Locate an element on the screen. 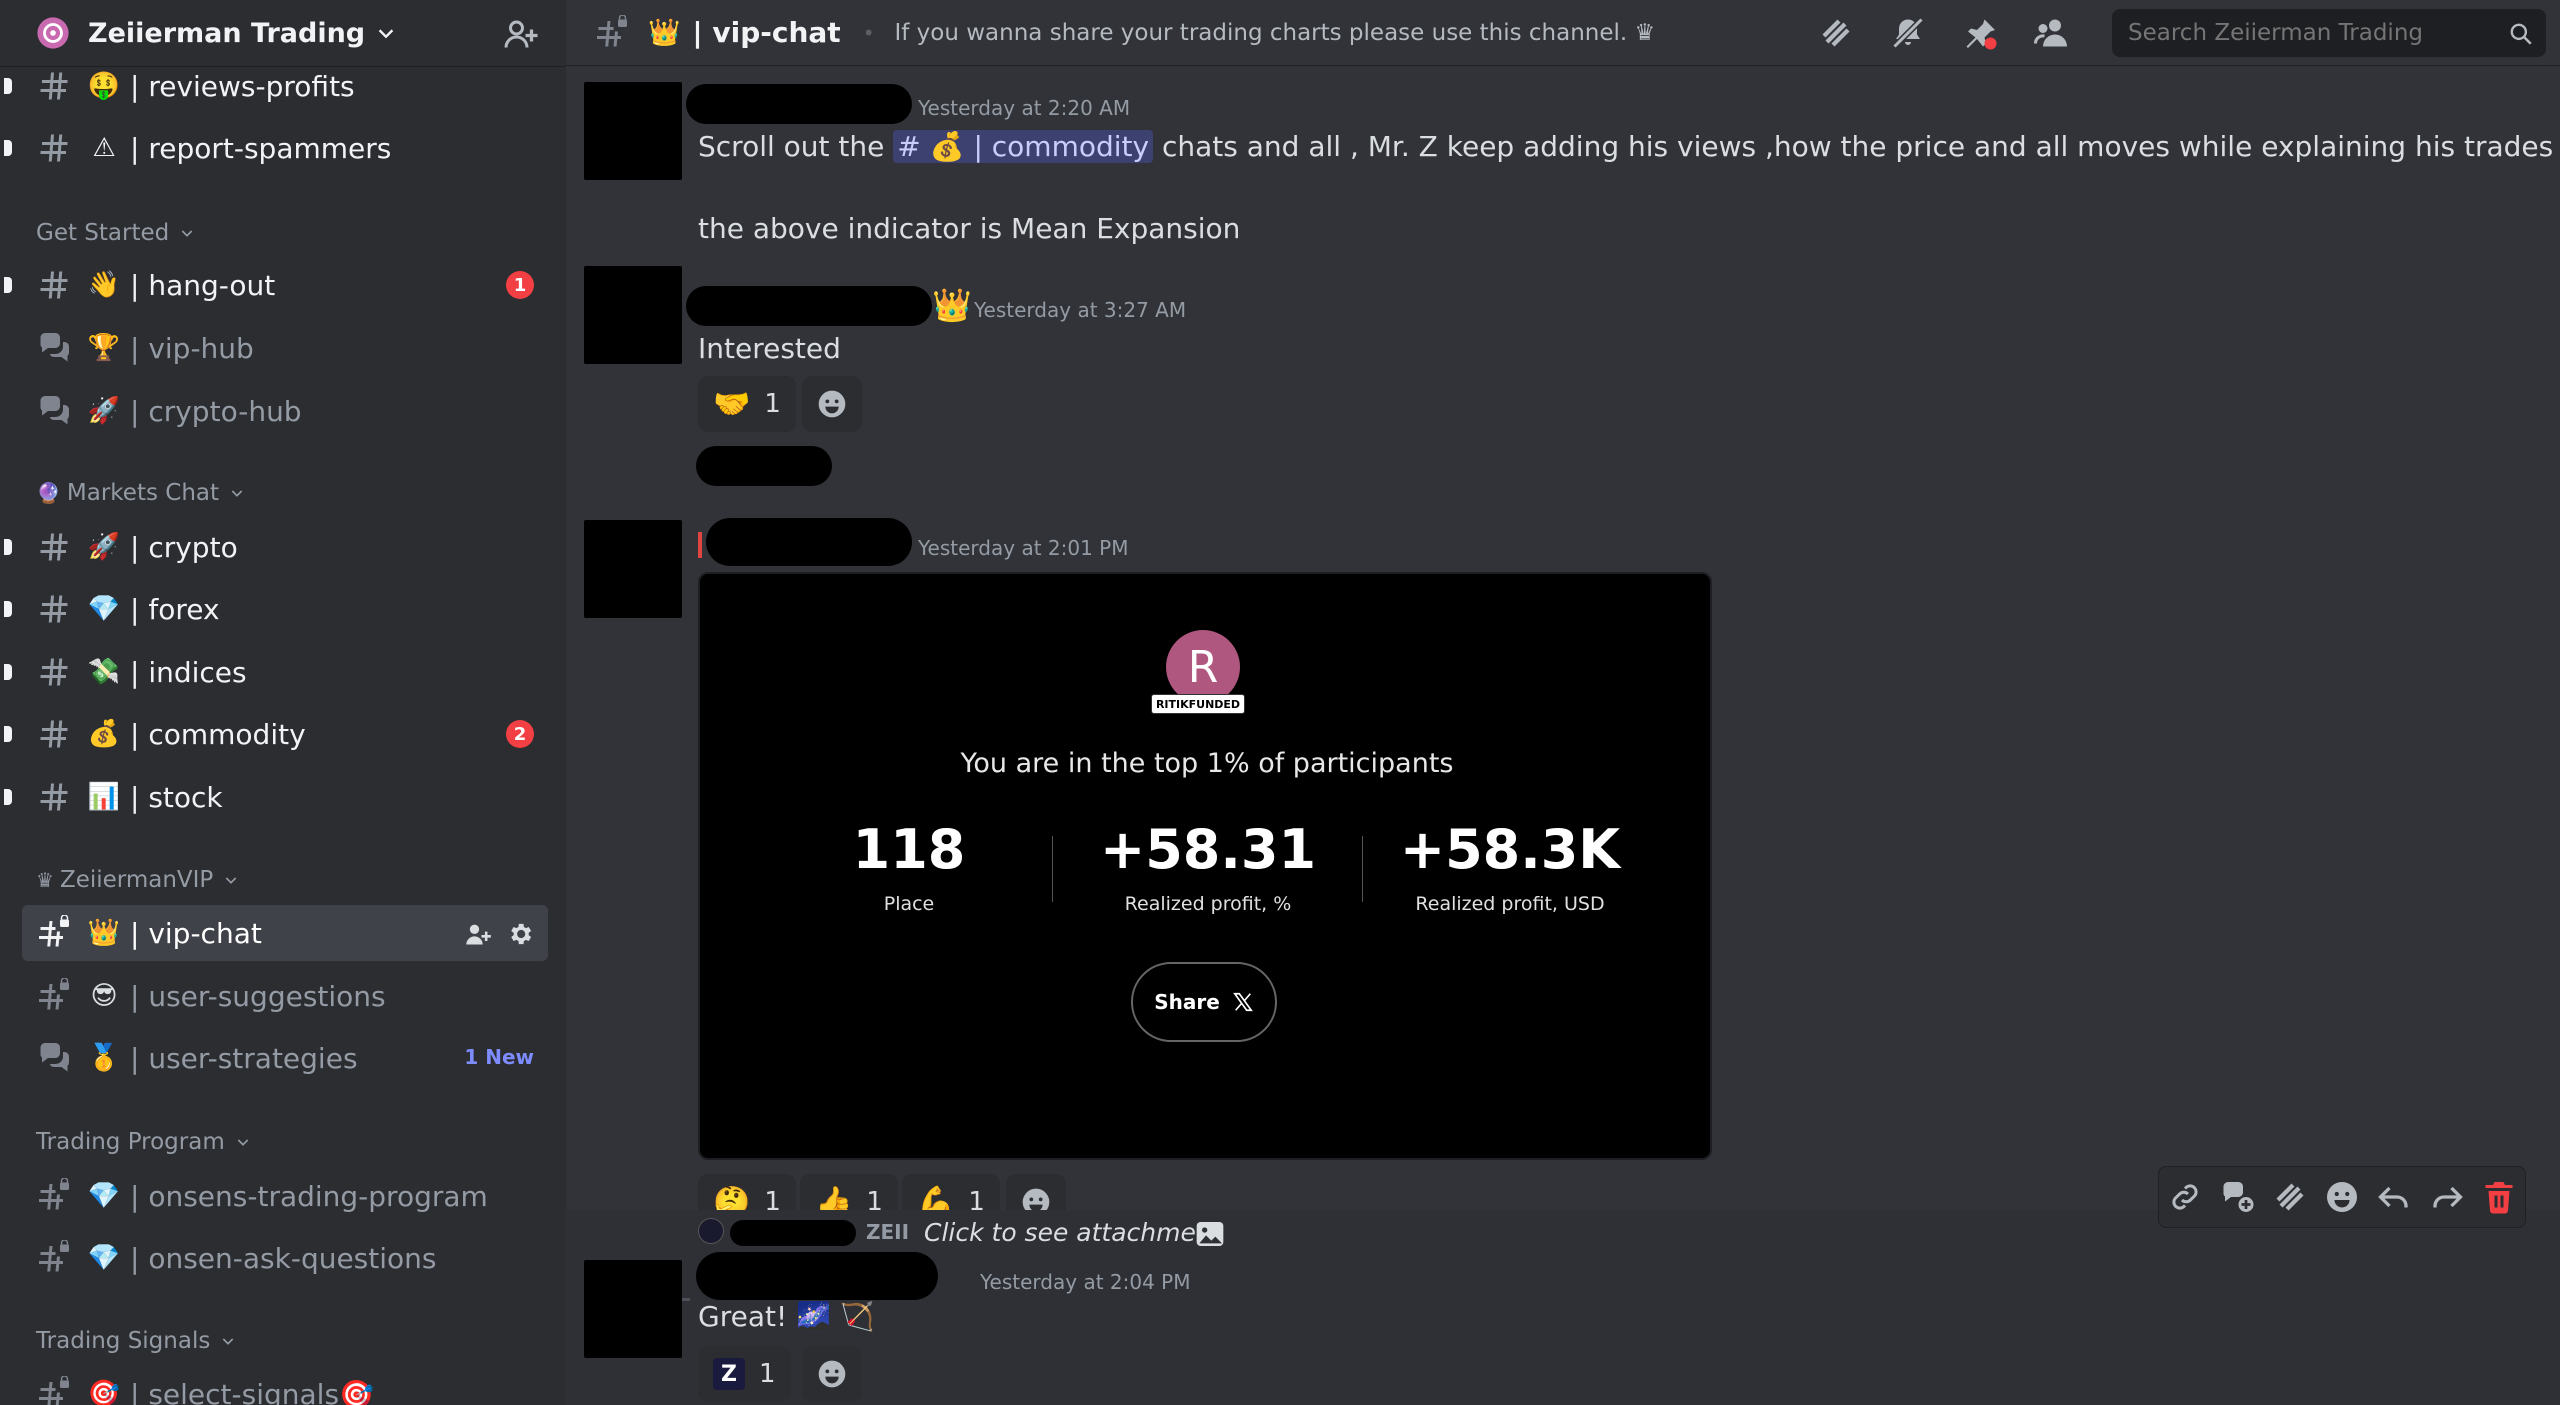  stat-profit-percent: +58.31 Realized profit, % is located at coordinates (1208, 866).